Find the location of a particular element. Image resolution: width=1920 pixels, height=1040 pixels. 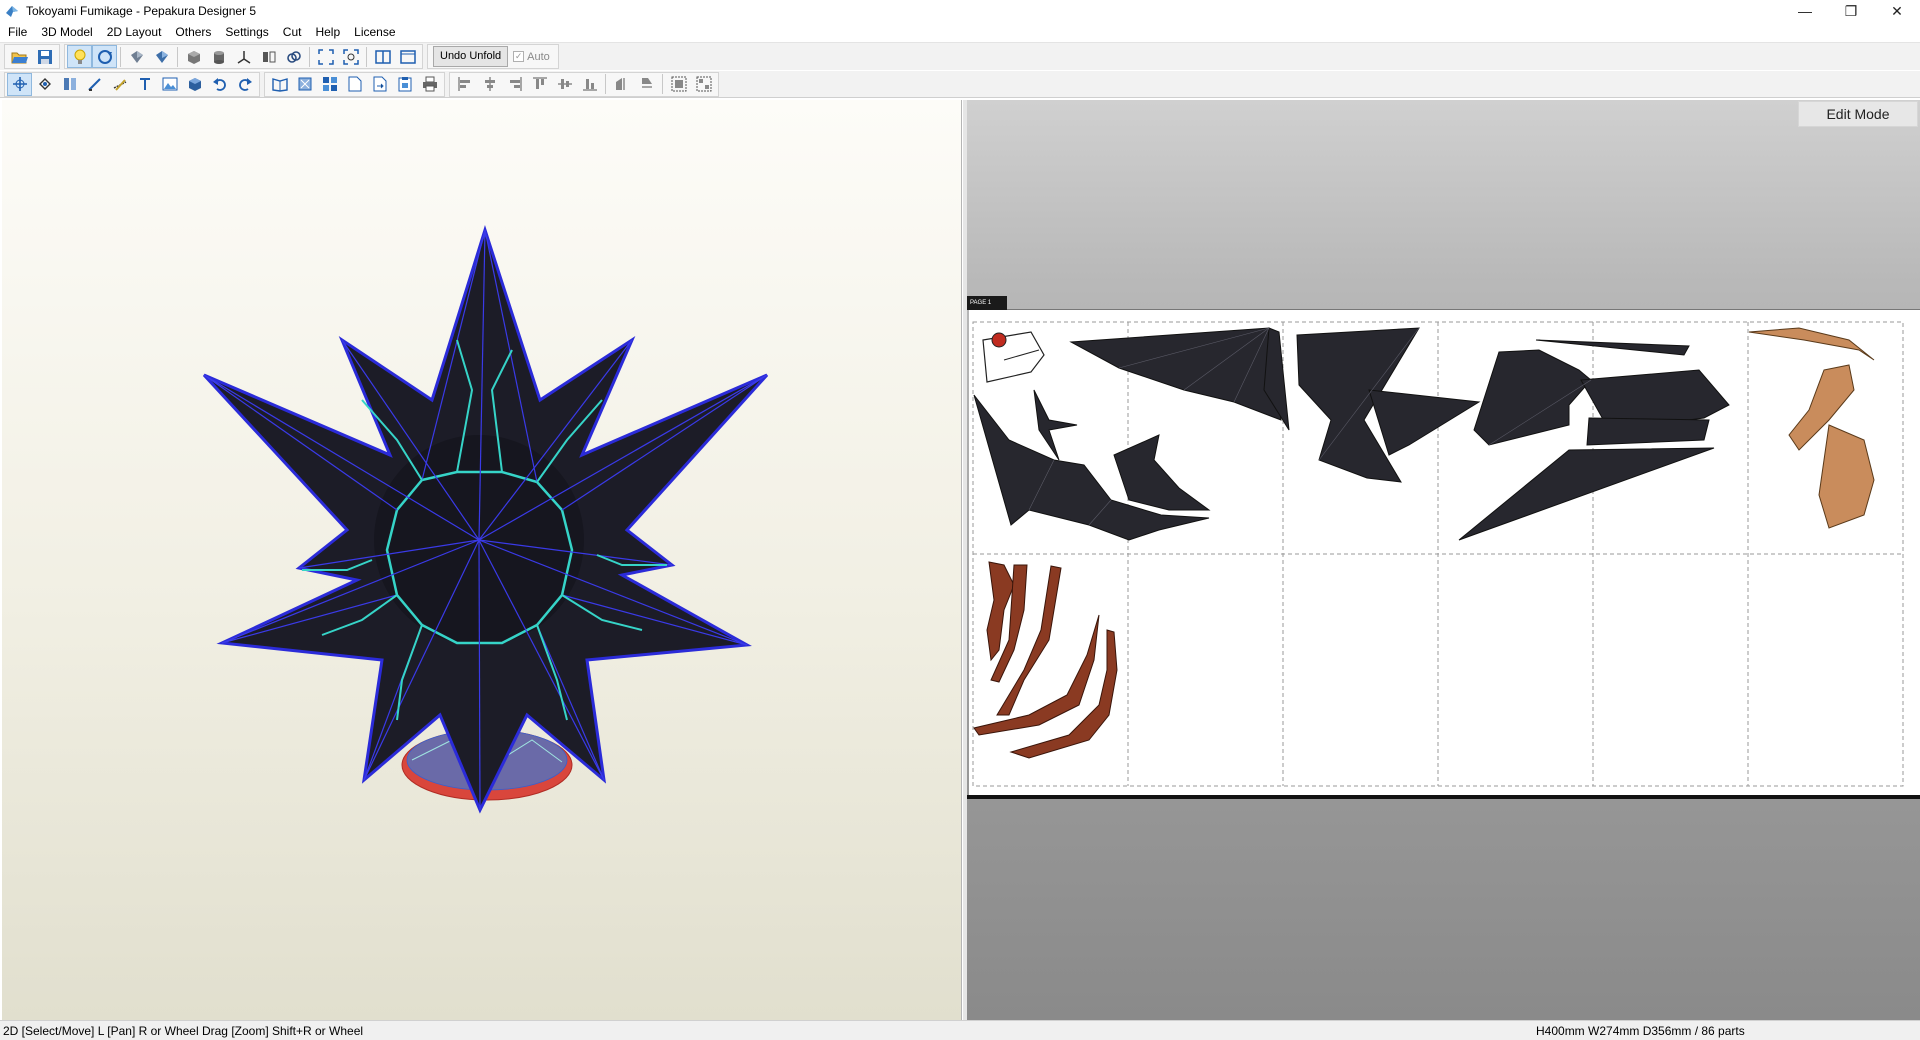

menu-2d-layout: 2D Layout is located at coordinates (134, 32).